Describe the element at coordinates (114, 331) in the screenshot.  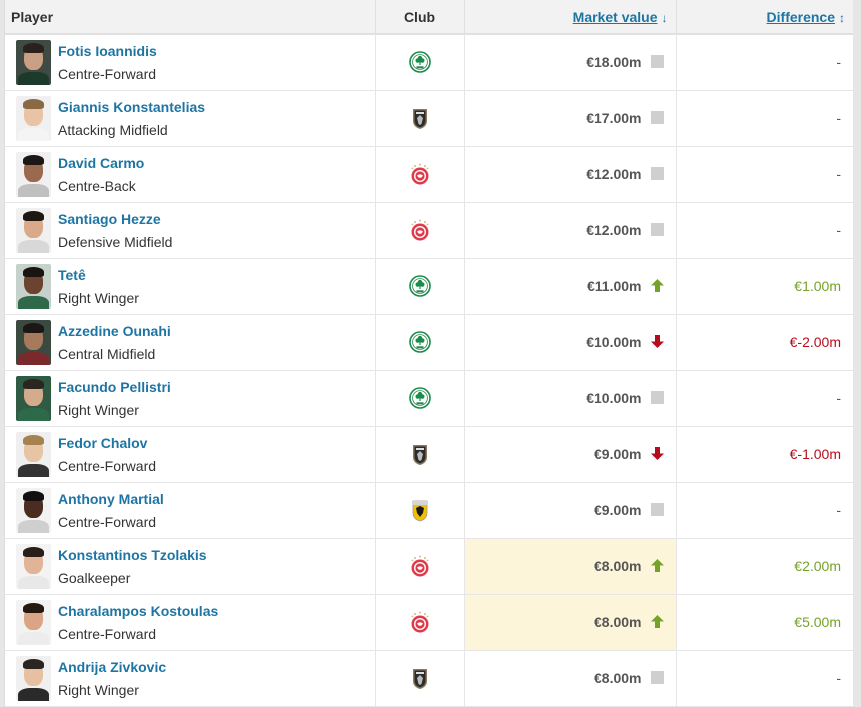
I see `player-name-link: Azzedine Ounahi` at that location.